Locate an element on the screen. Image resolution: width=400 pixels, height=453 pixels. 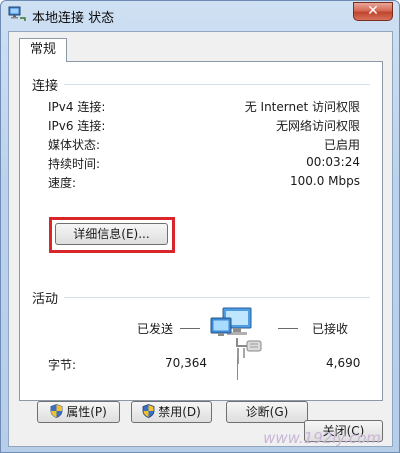
ipv6-label: IPv6 连接: is located at coordinates (77, 126).